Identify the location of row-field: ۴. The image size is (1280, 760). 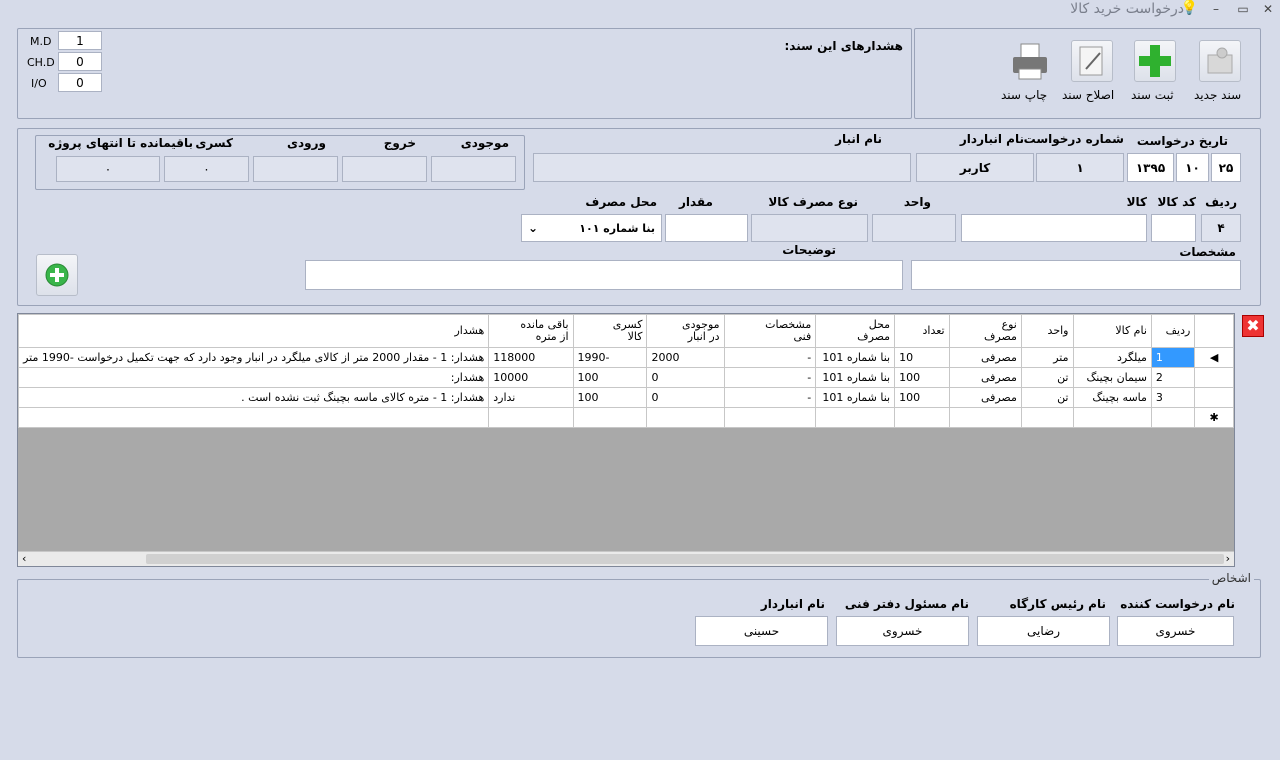
(1221, 228).